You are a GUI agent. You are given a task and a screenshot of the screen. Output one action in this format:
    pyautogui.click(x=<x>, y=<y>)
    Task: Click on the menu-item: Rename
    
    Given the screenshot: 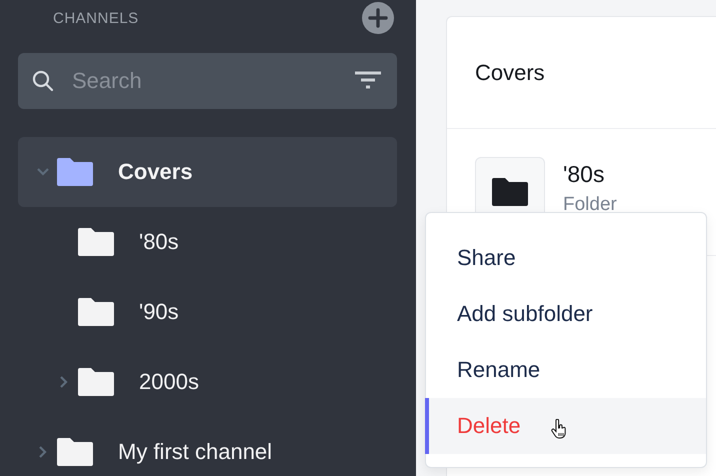 What is the action you would take?
    pyautogui.click(x=565, y=370)
    